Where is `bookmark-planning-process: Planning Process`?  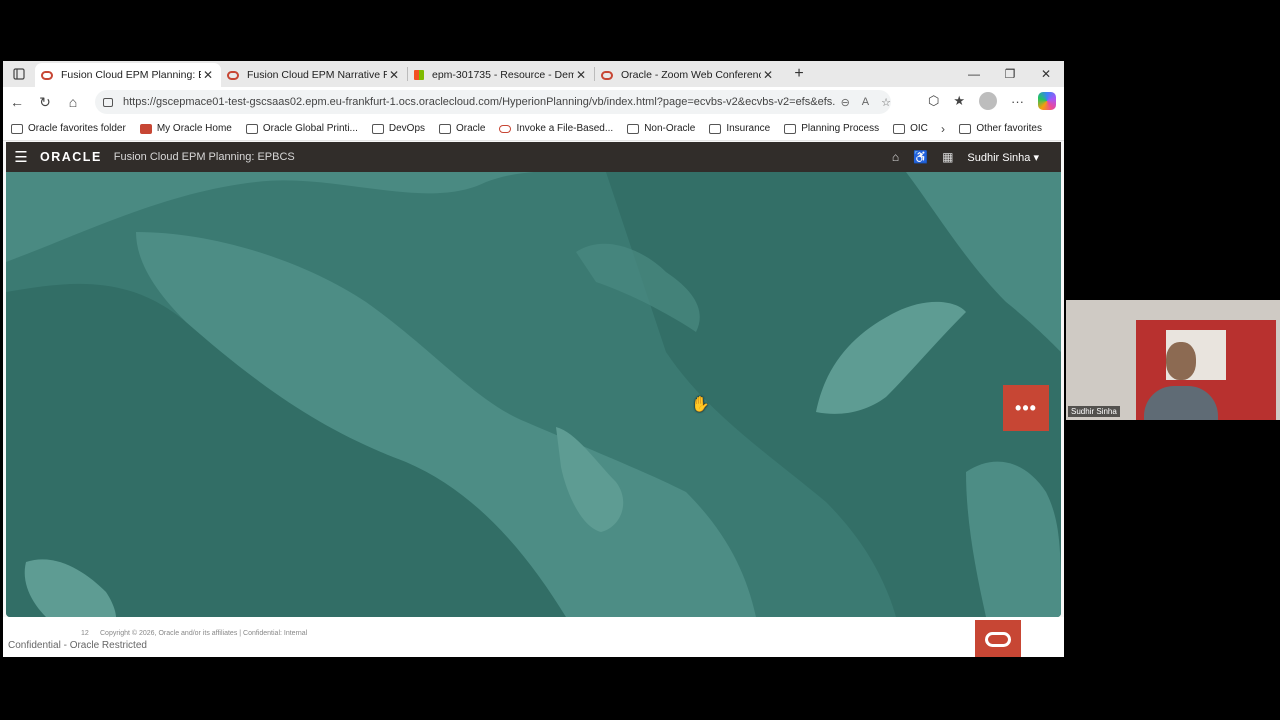 bookmark-planning-process: Planning Process is located at coordinates (831, 128).